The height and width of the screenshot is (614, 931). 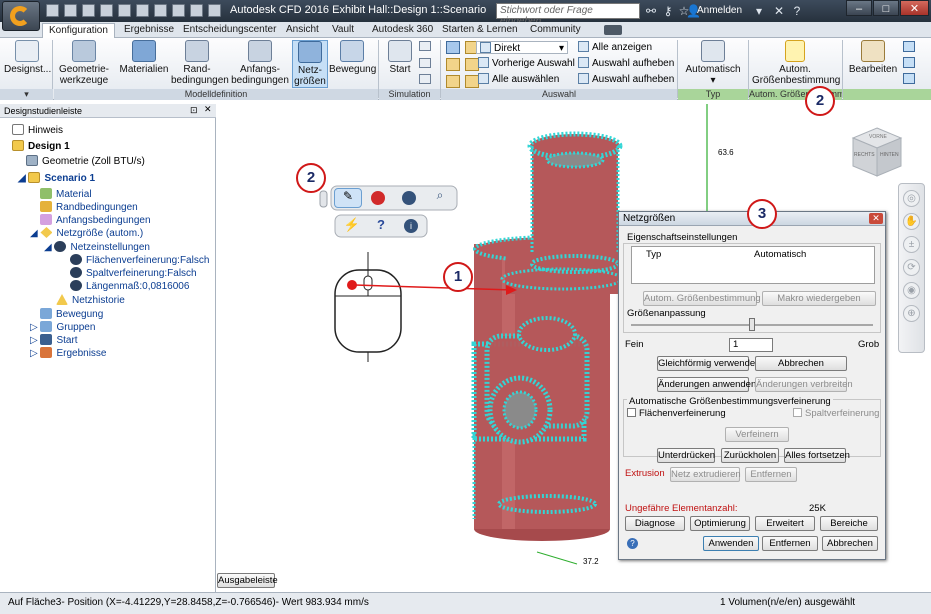 I want to click on entfernen-button: Entfernen, so click(x=790, y=543).